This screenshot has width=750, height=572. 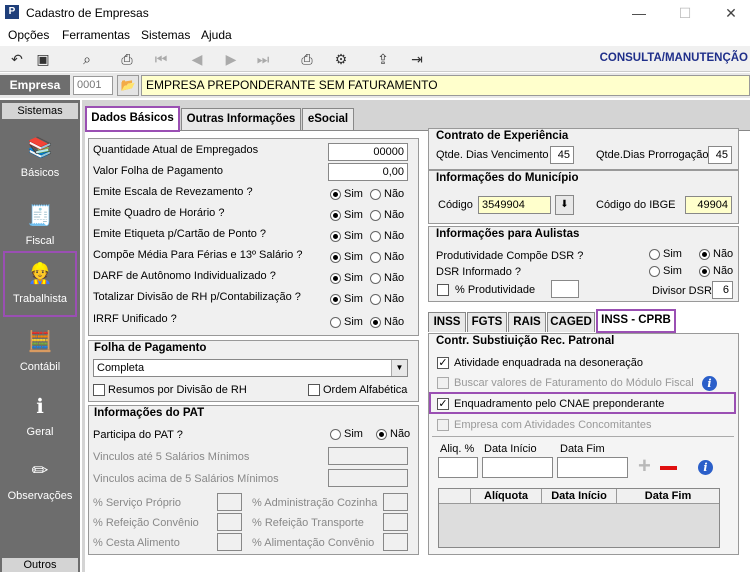 I want to click on app-icon: P, so click(x=12, y=12).